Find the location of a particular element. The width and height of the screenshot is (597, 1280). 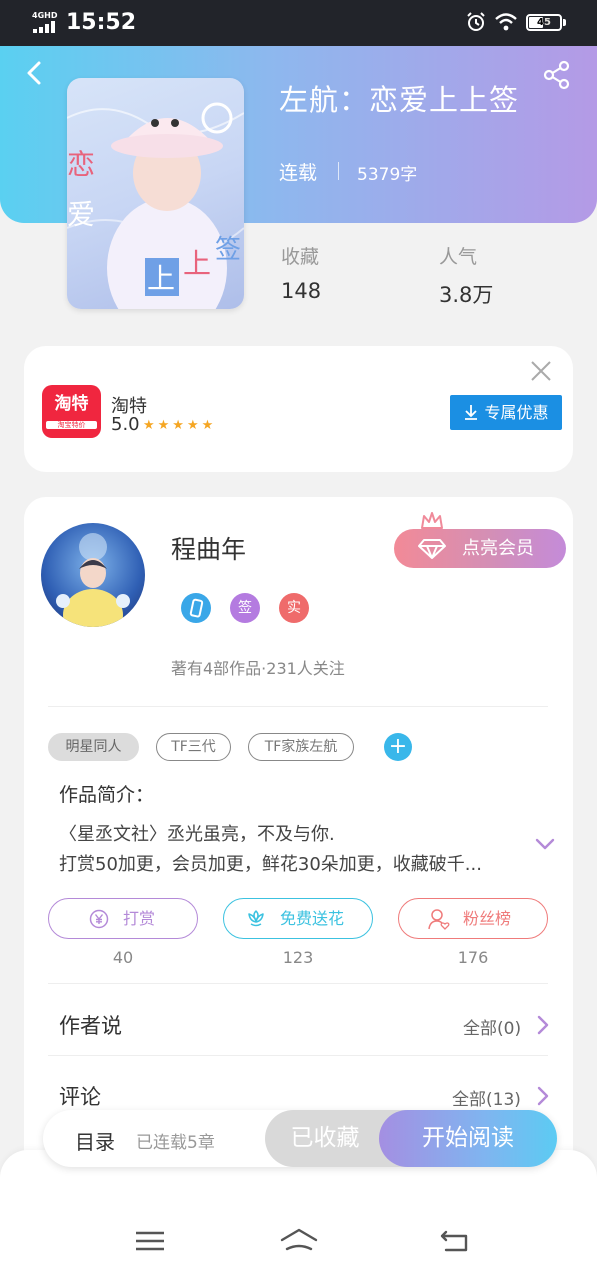

send-flower-label: 免费送花 is located at coordinates (312, 918).